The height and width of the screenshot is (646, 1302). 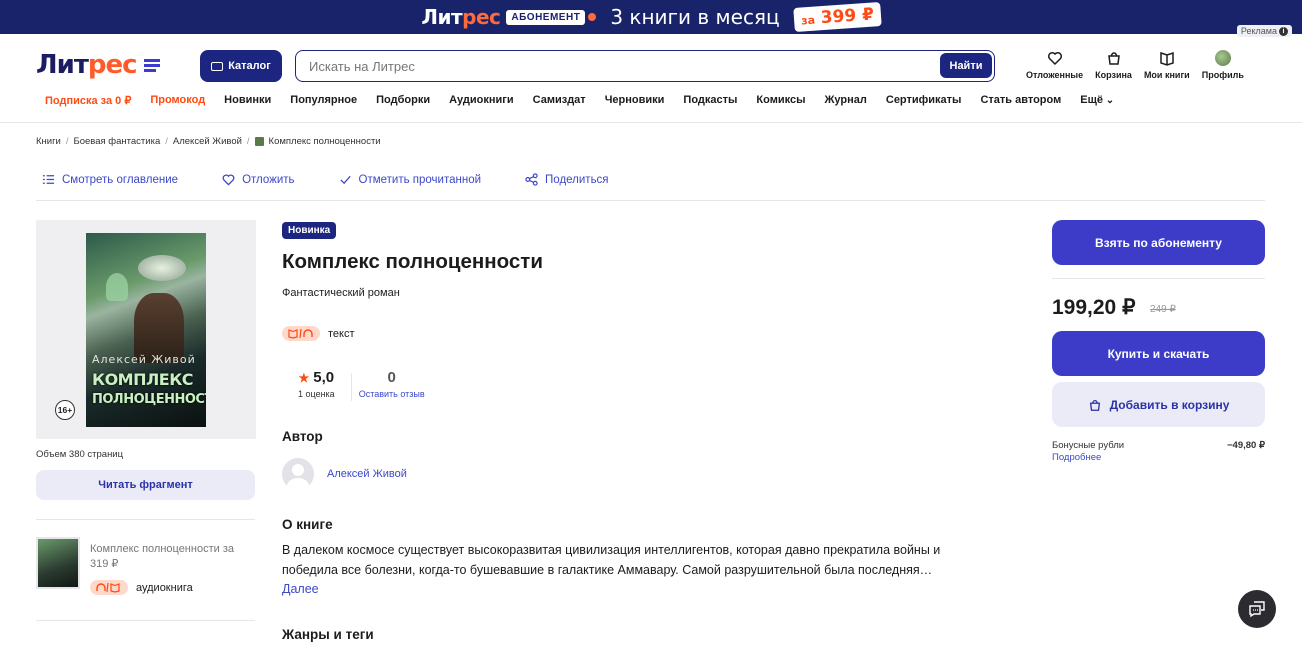 I want to click on book-format: текст, so click(x=318, y=333).